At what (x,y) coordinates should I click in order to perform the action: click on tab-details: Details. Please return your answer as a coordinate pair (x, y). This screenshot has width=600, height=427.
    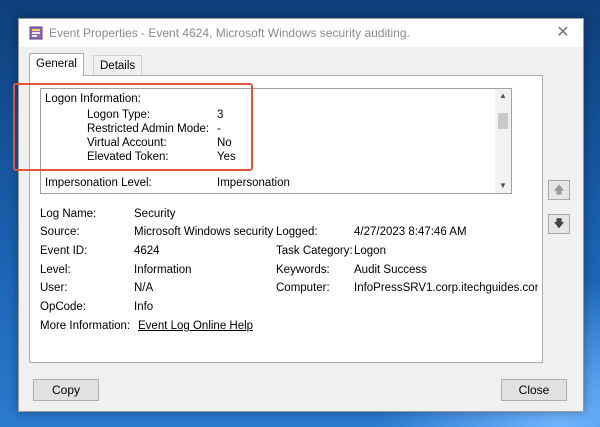
    Looking at the image, I should click on (118, 64).